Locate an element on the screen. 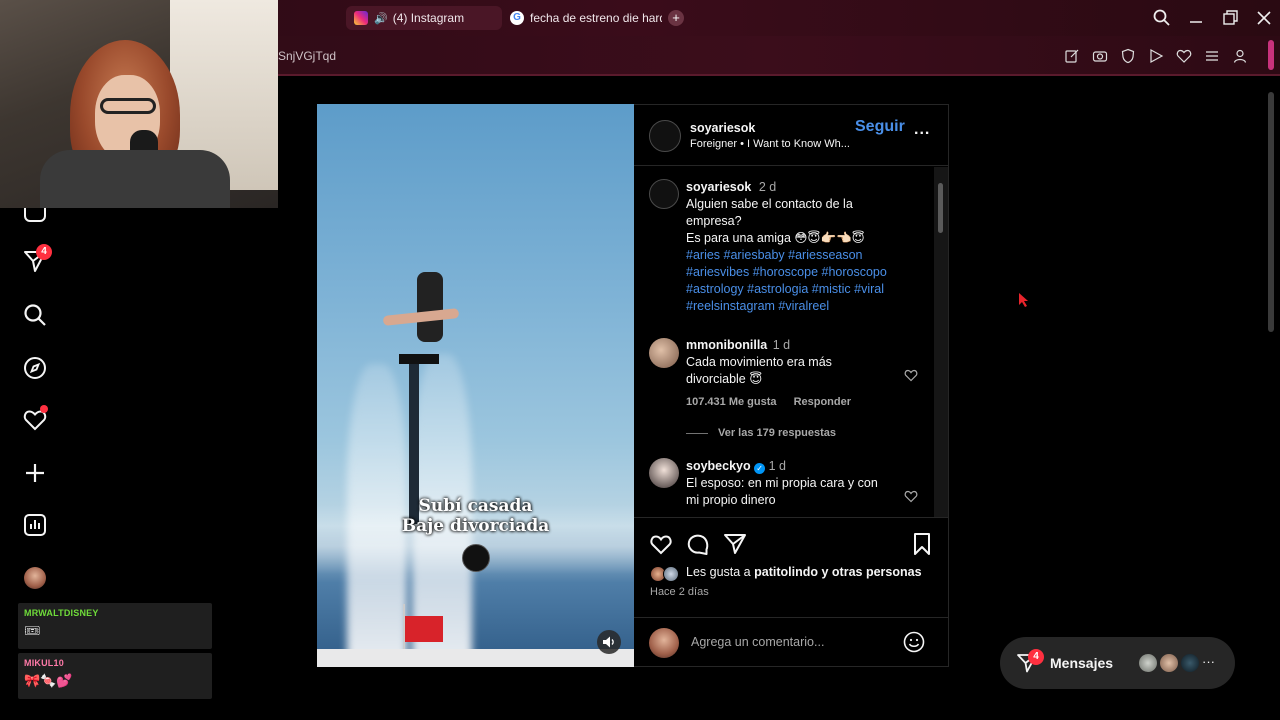 Image resolution: width=1280 pixels, height=720 pixels. dashboard-icon is located at coordinates (35, 525).